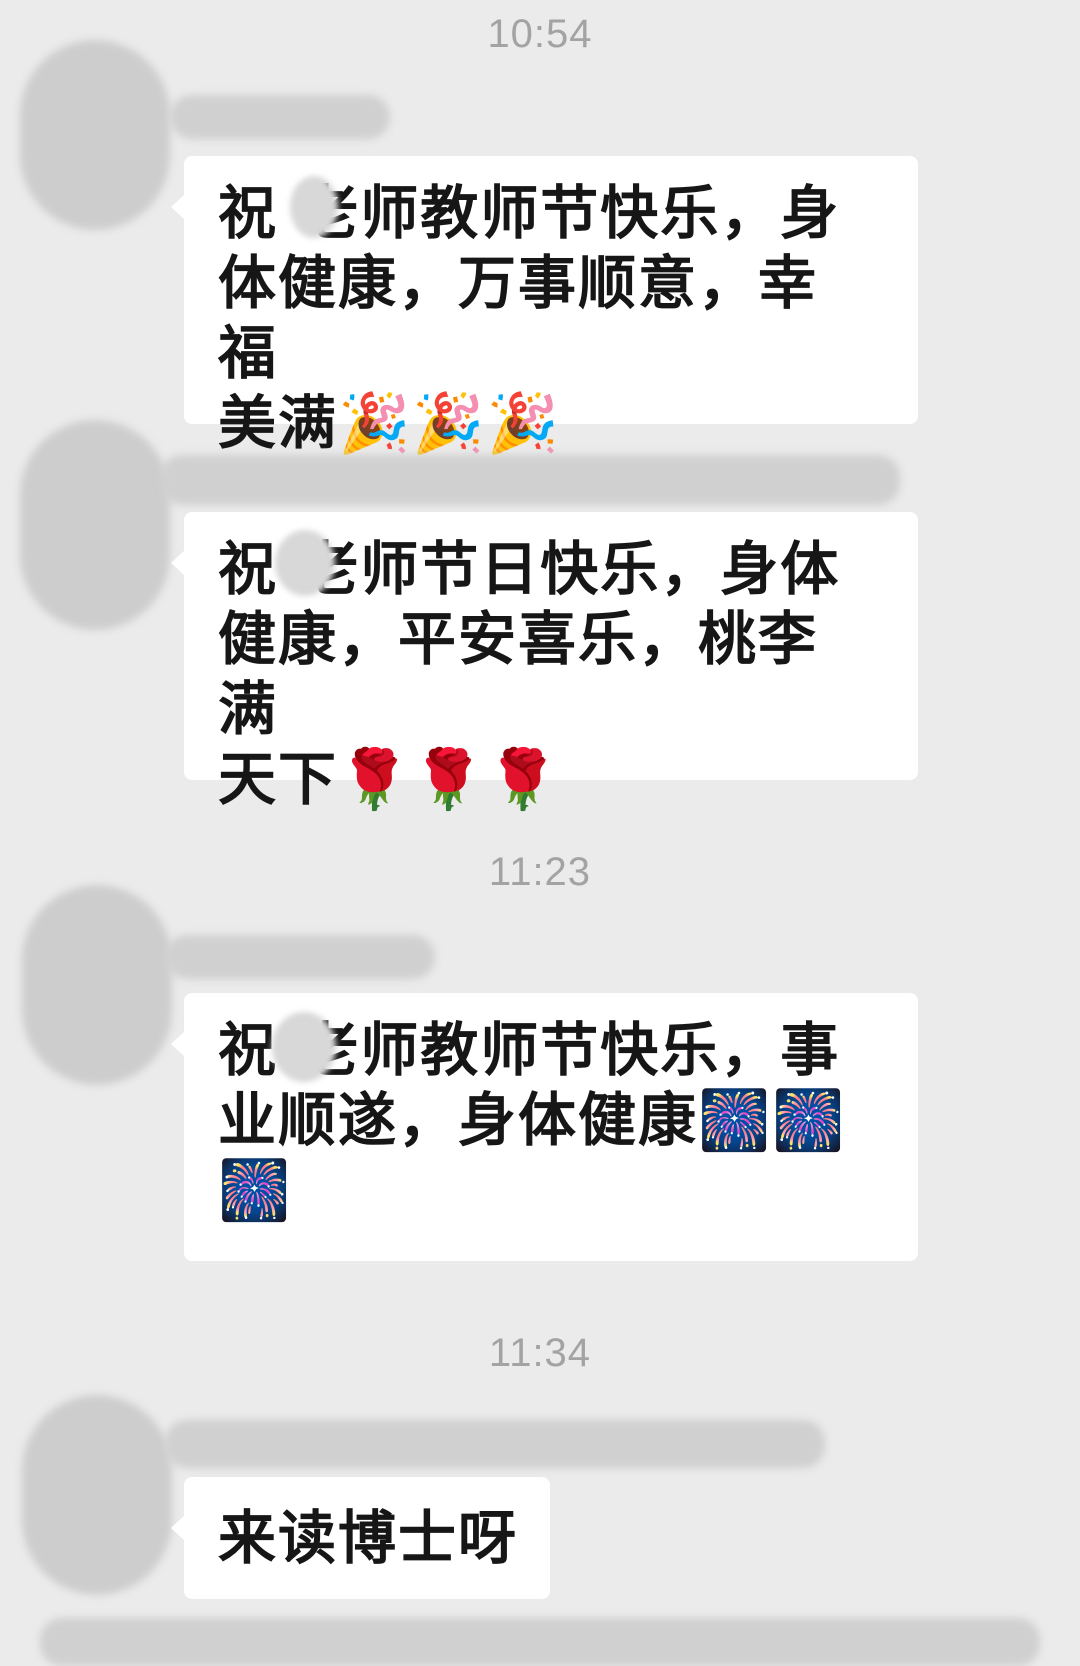 This screenshot has width=1080, height=1666. What do you see at coordinates (540, 1353) in the screenshot?
I see `timestamp: 11:34` at bounding box center [540, 1353].